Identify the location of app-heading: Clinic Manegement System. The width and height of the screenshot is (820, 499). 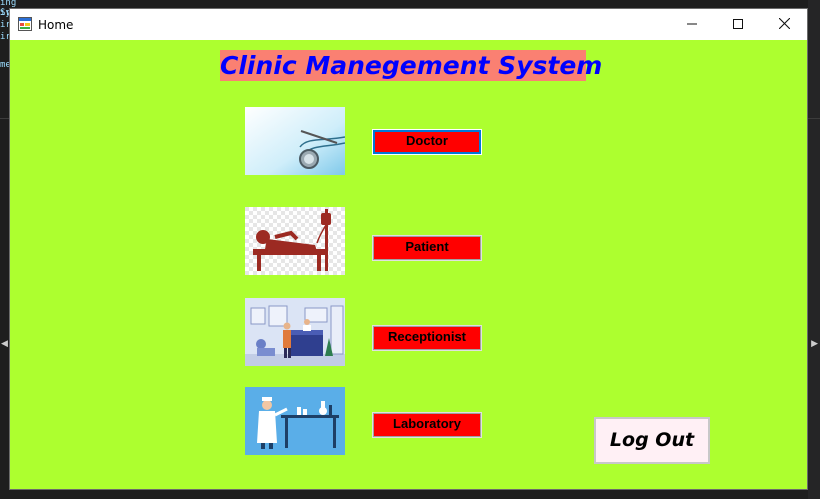
(411, 65).